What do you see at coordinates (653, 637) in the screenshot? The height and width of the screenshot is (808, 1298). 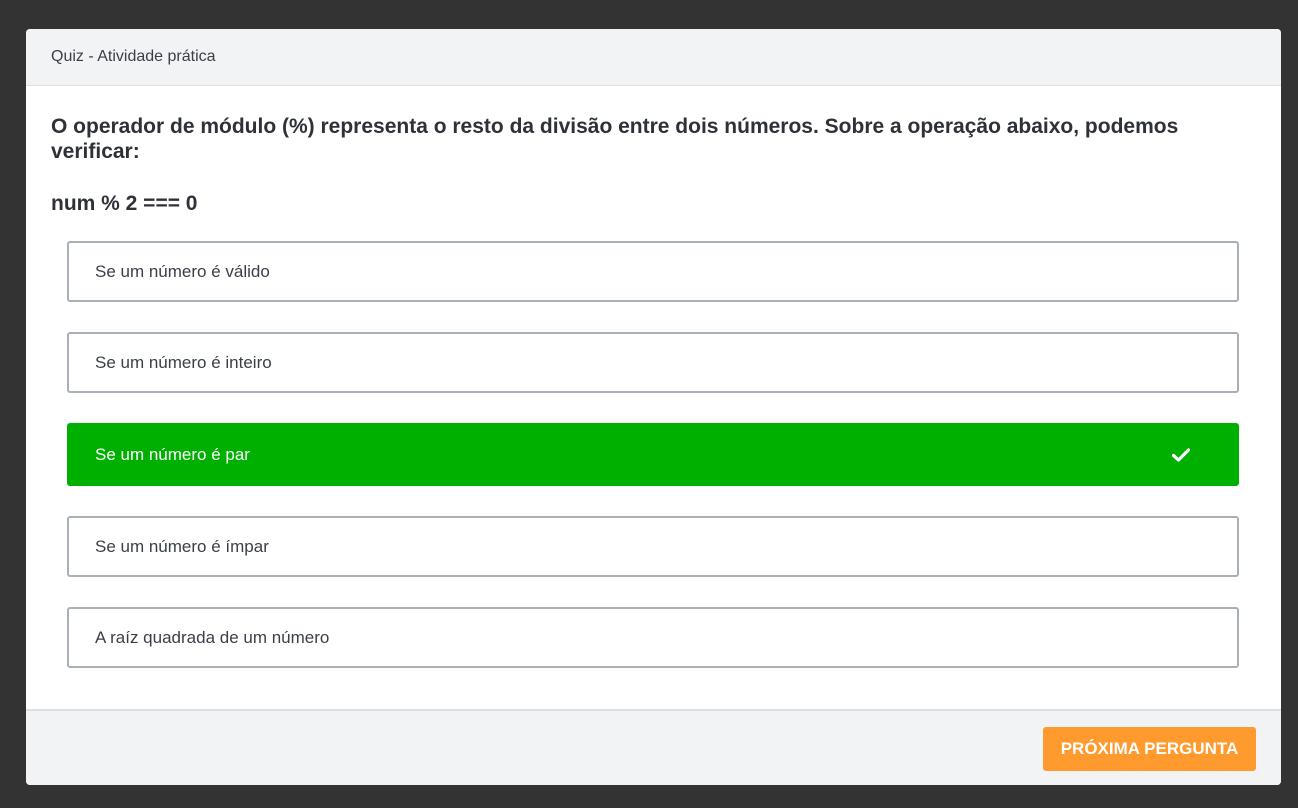 I see `option-5: A raíz quadrada de um número` at bounding box center [653, 637].